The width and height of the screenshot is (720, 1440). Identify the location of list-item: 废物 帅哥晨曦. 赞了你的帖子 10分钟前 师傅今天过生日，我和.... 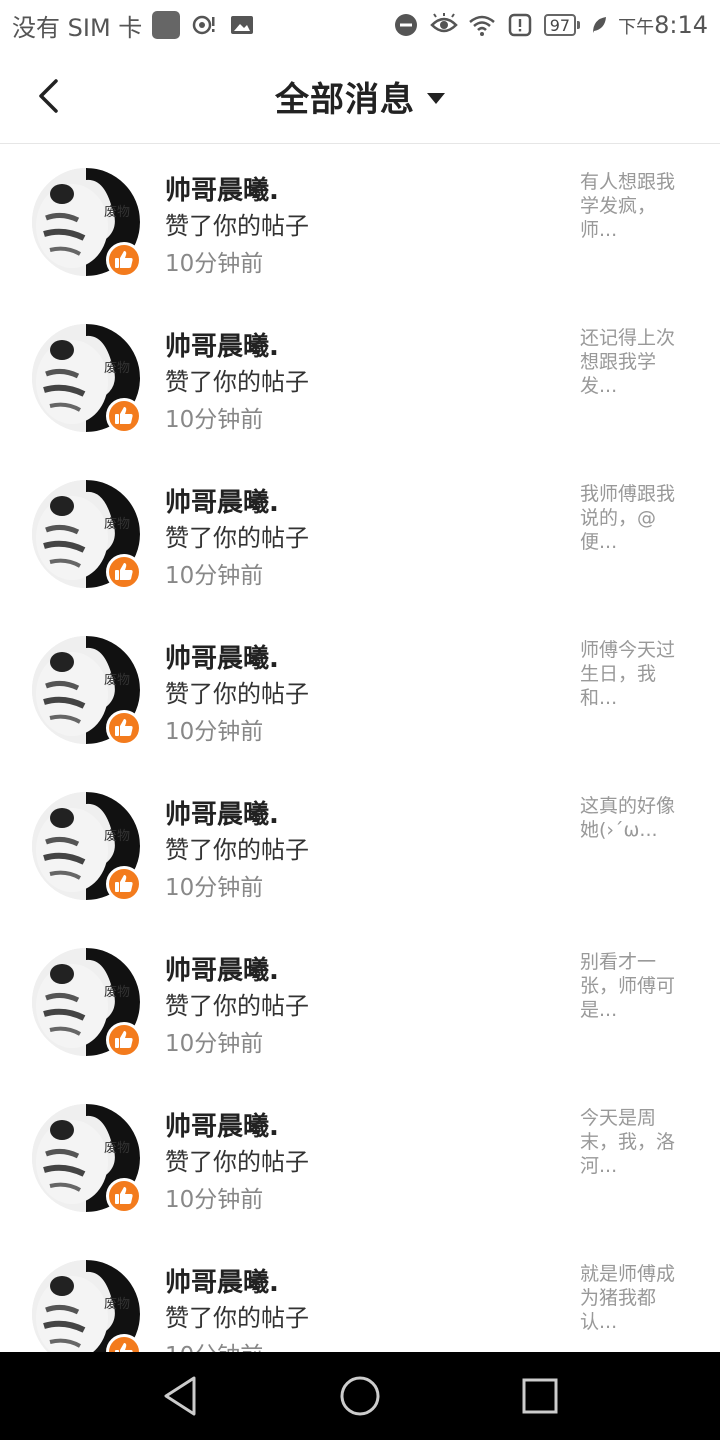
(360, 690).